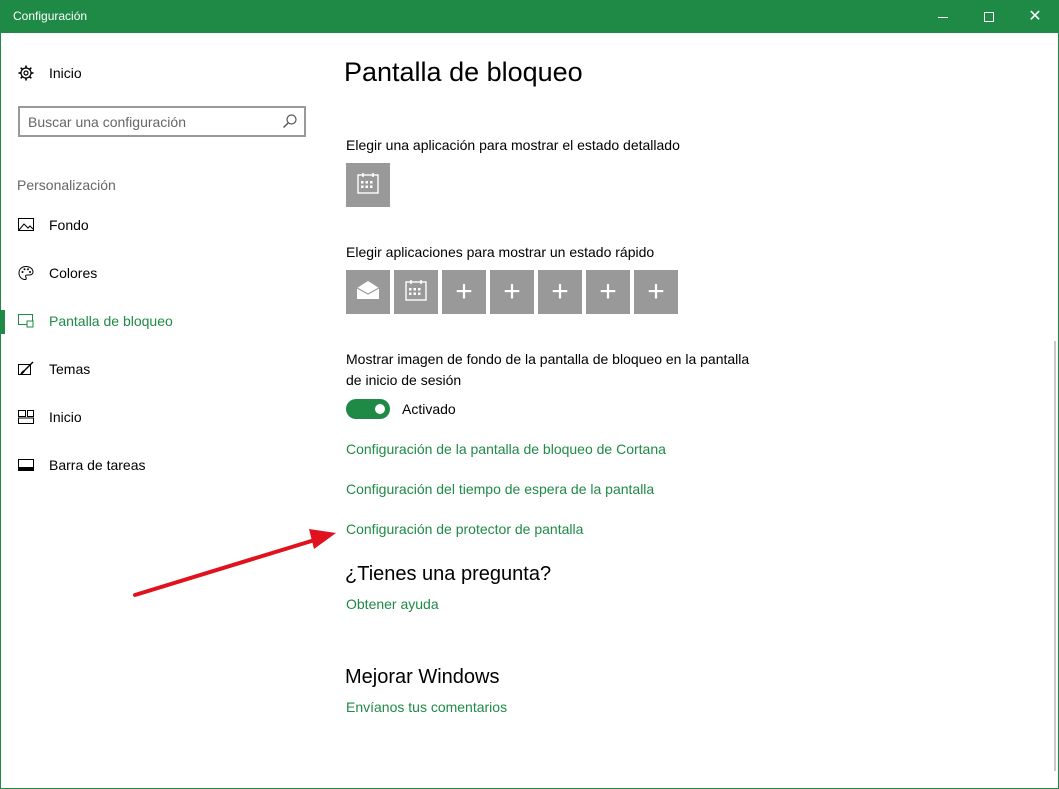 This screenshot has width=1059, height=789. I want to click on signin-background-label-line2: de inicio de sesión, so click(404, 380).